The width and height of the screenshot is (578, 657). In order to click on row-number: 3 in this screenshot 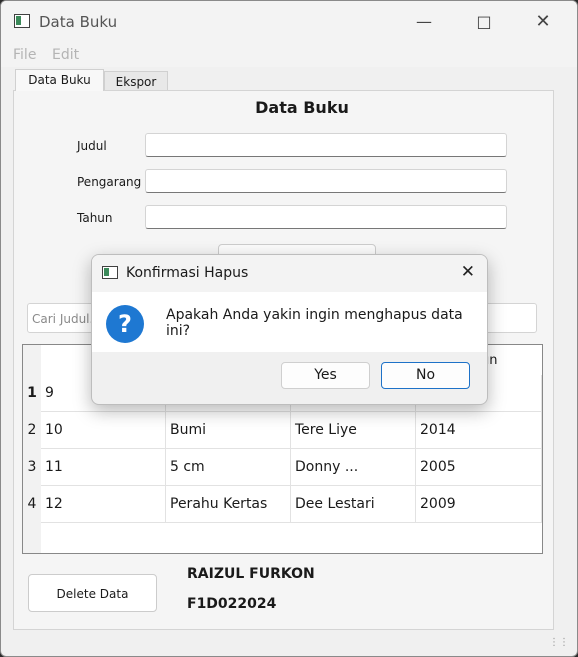, I will do `click(32, 467)`.